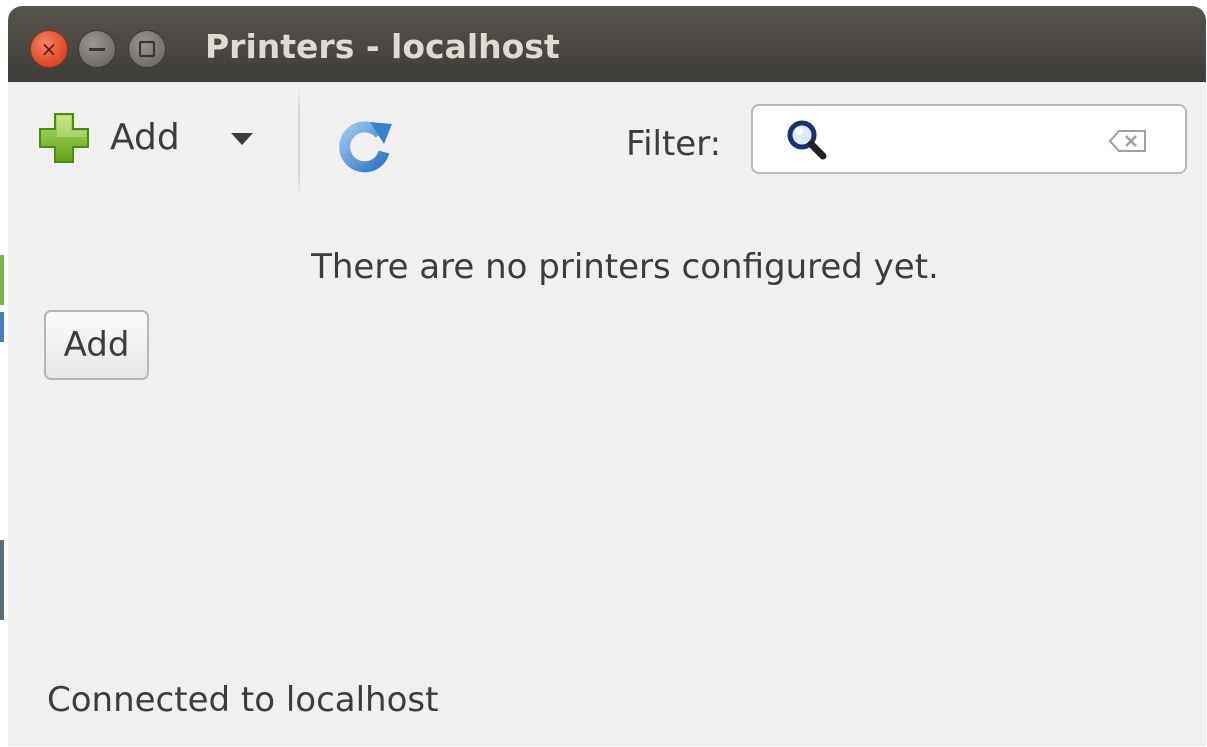 The width and height of the screenshot is (1207, 747). I want to click on chevron-down-icon, so click(242, 139).